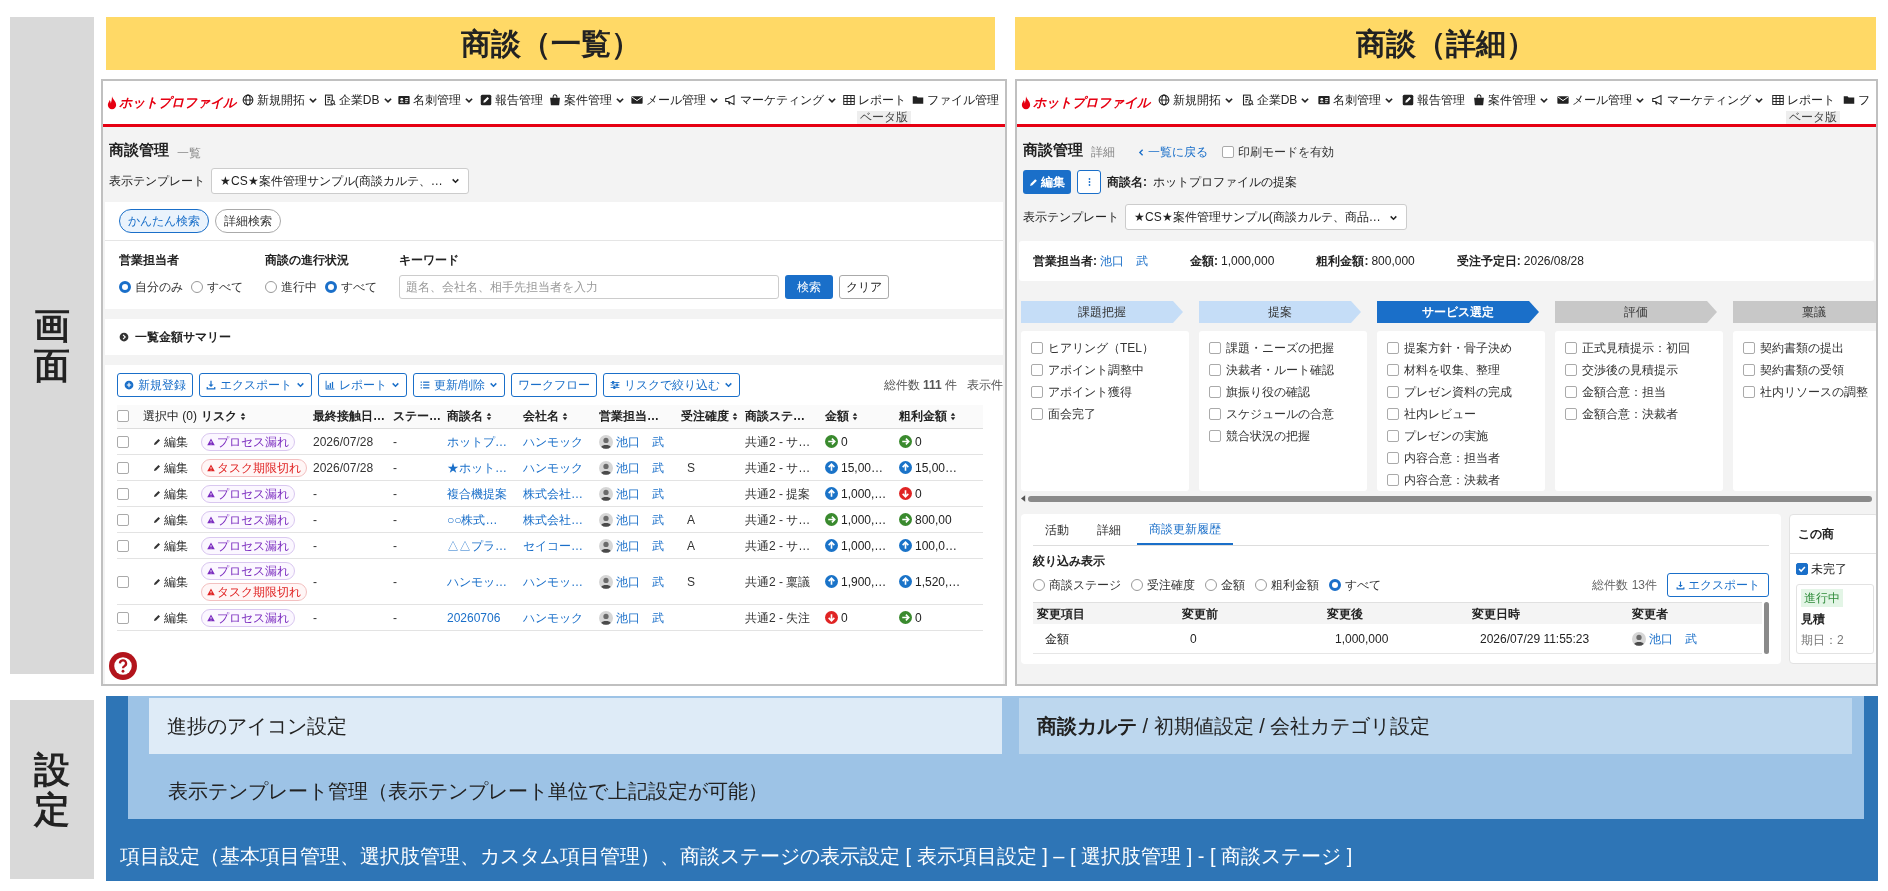 This screenshot has height=891, width=1888. I want to click on toolbar-button: エクスポート, so click(255, 384).